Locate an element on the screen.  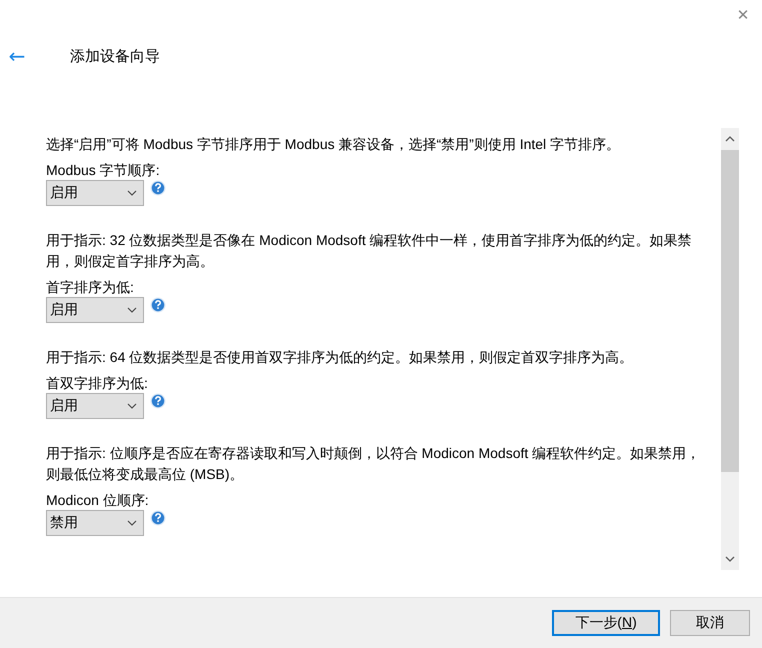
field-label: Modicon 位顺序: is located at coordinates (98, 500).